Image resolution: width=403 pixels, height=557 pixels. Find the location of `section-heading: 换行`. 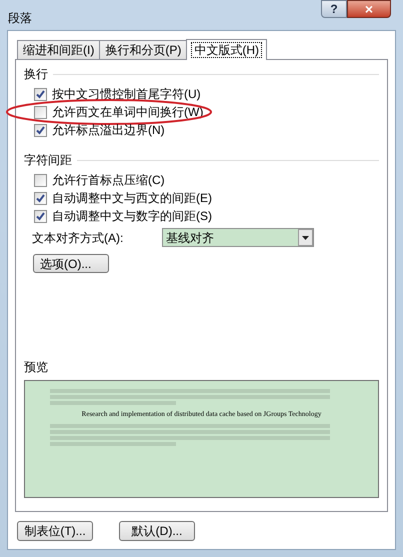

section-heading: 换行 is located at coordinates (36, 74).